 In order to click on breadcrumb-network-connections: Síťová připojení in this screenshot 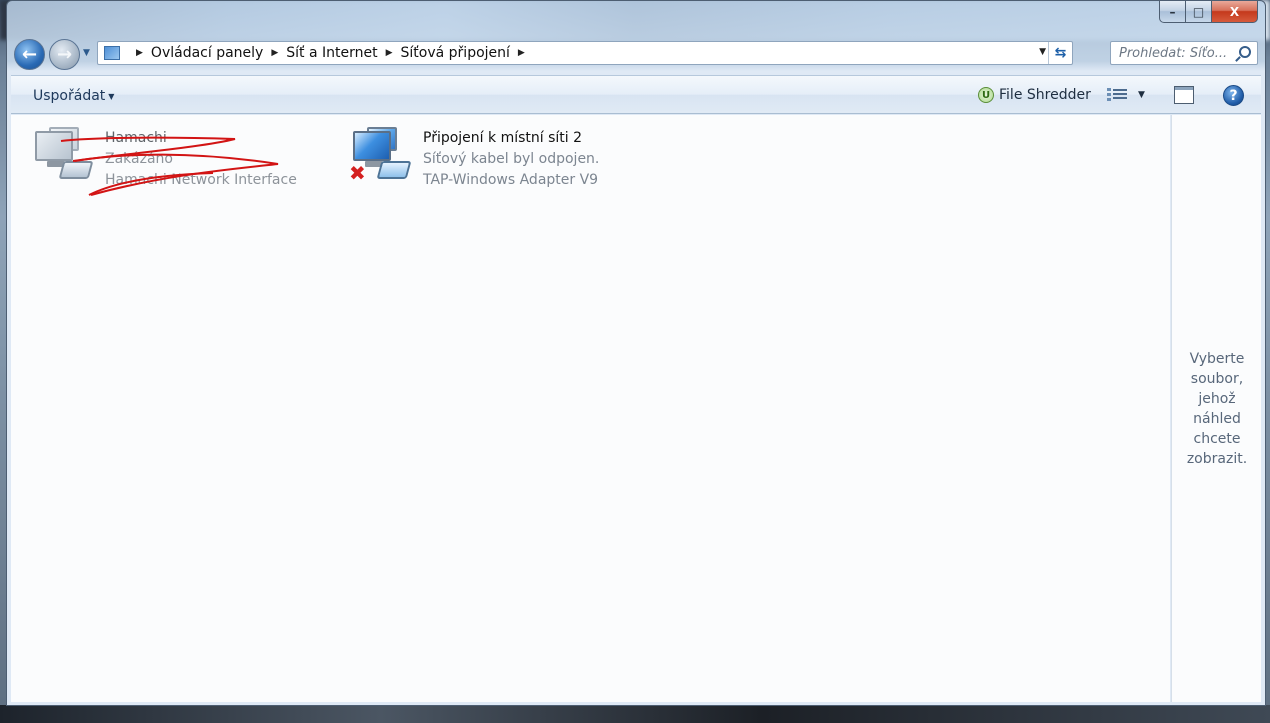, I will do `click(455, 53)`.